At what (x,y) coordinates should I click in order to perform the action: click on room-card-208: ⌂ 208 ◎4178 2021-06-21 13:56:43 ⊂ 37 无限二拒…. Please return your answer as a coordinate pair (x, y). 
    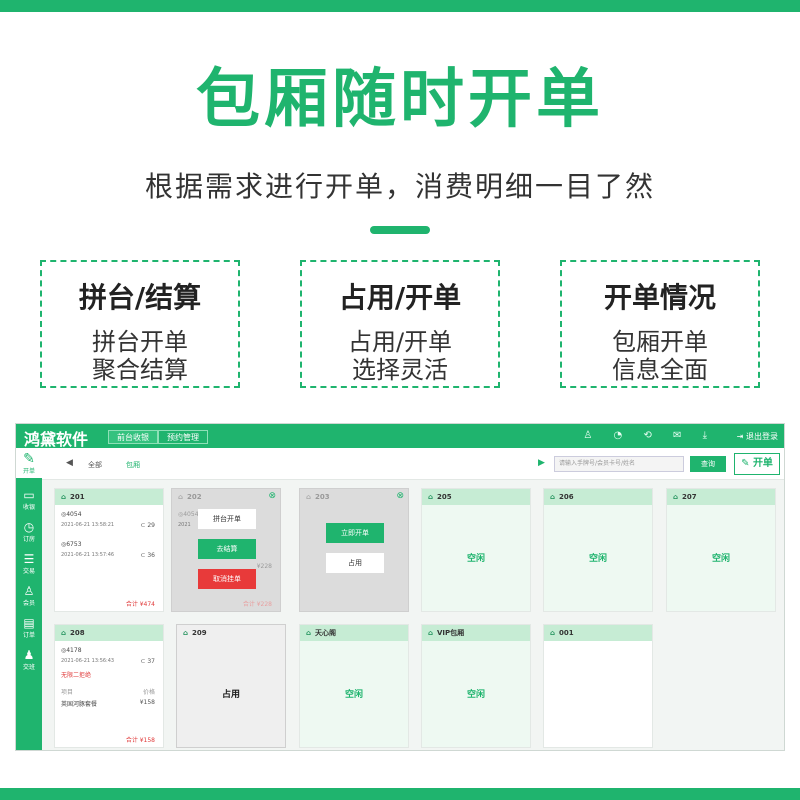
    Looking at the image, I should click on (109, 686).